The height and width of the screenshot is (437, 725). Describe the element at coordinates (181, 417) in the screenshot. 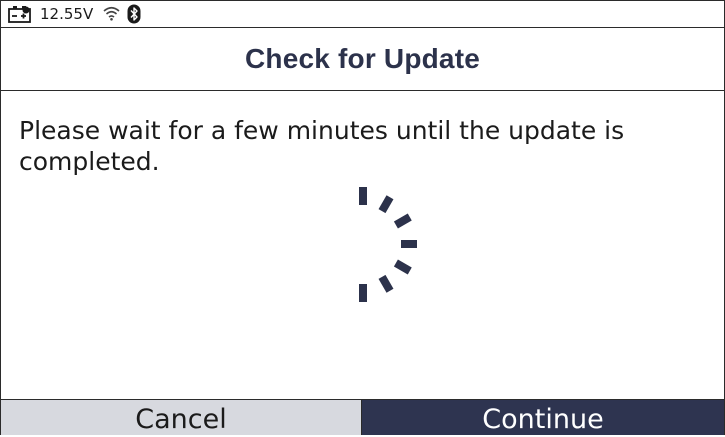

I see `cancel-button: Cancel` at that location.